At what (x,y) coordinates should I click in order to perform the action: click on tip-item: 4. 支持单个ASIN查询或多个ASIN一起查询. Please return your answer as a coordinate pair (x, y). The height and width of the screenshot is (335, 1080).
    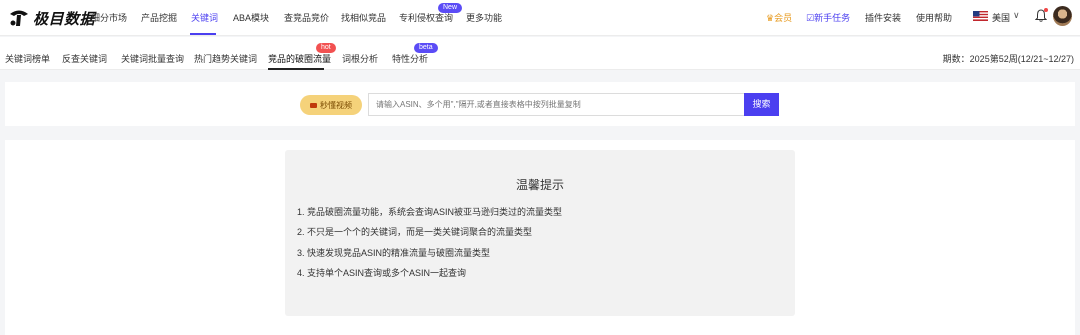
    Looking at the image, I should click on (382, 273).